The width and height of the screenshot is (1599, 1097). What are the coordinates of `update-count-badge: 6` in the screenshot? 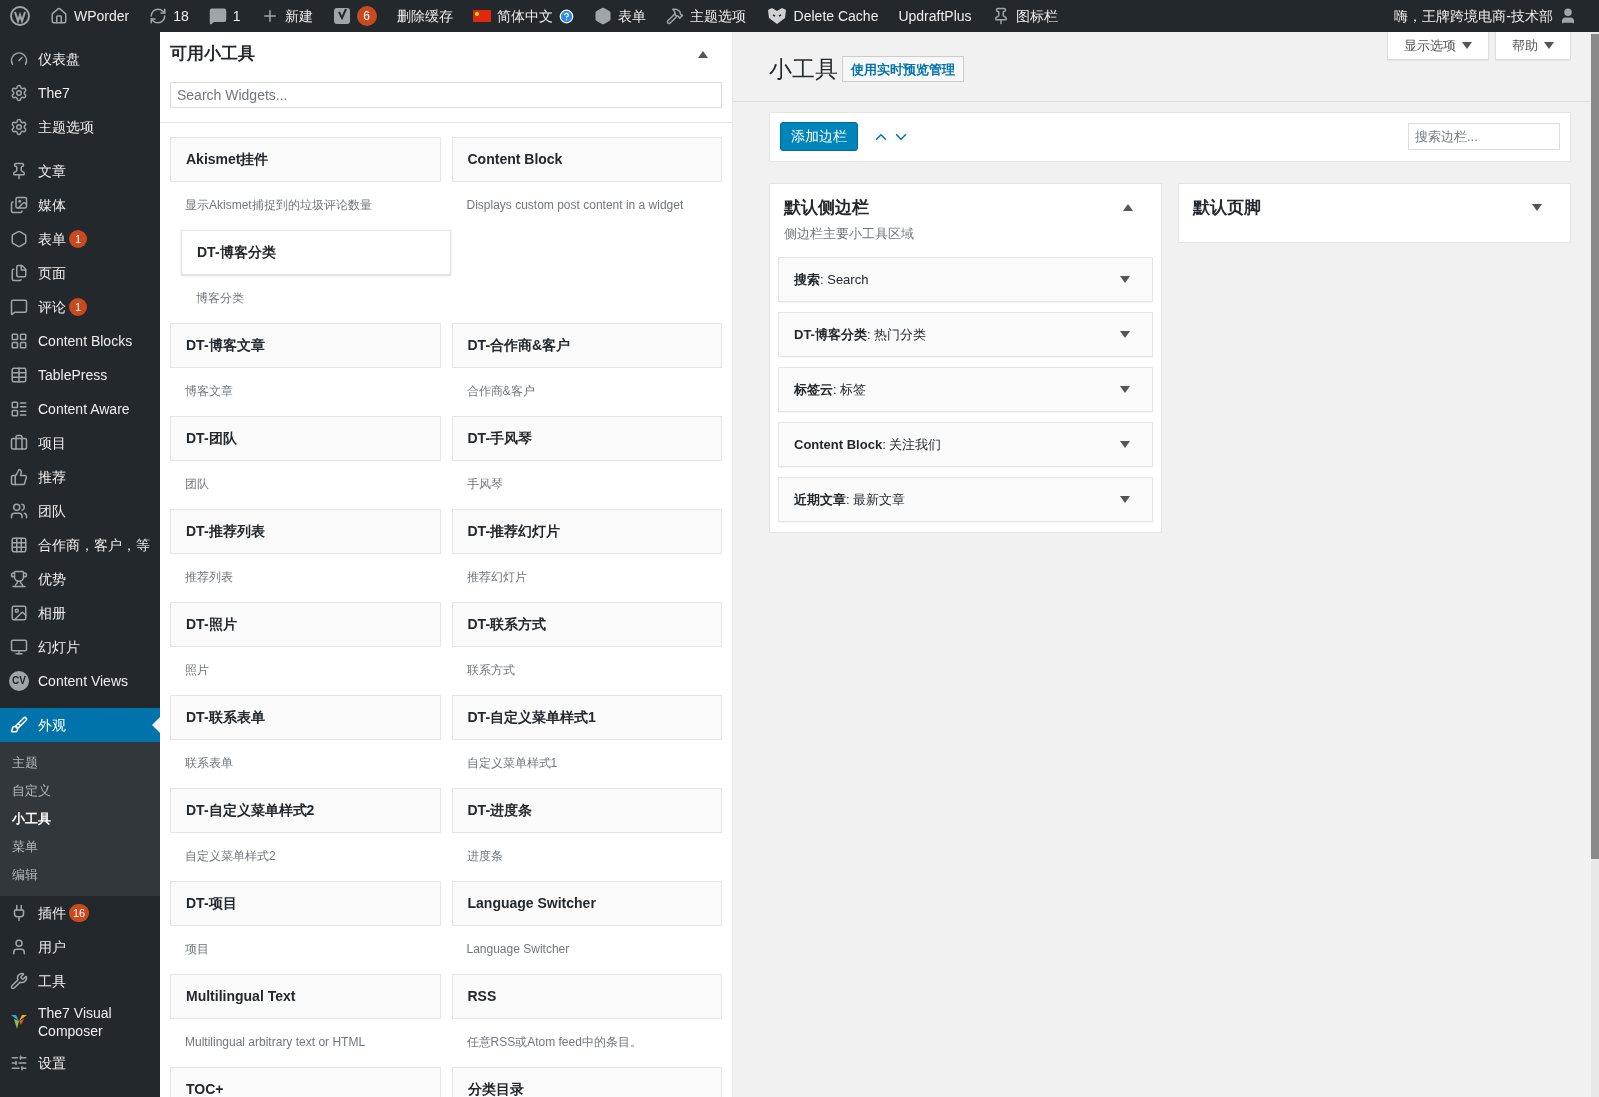 It's located at (366, 16).